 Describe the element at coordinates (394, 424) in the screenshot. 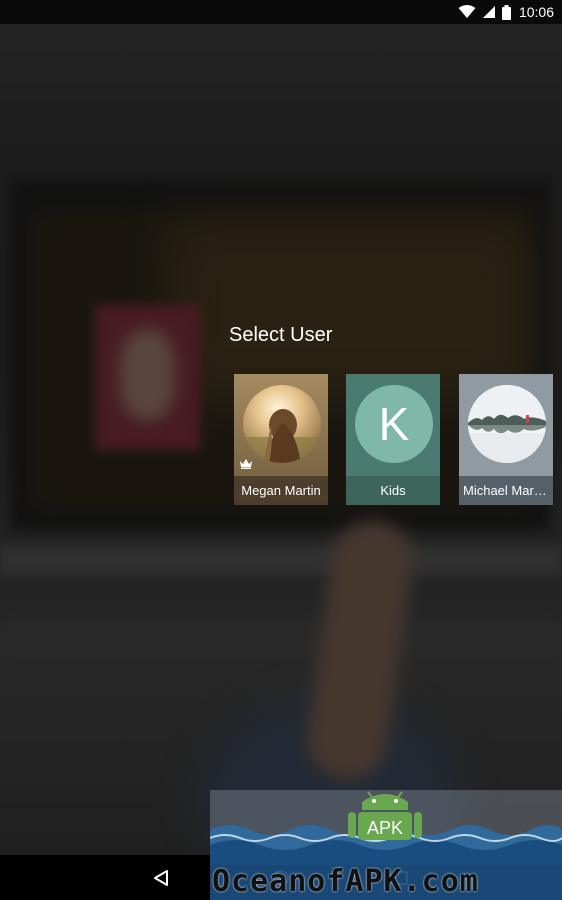

I see `user-avatar-letter: K` at that location.